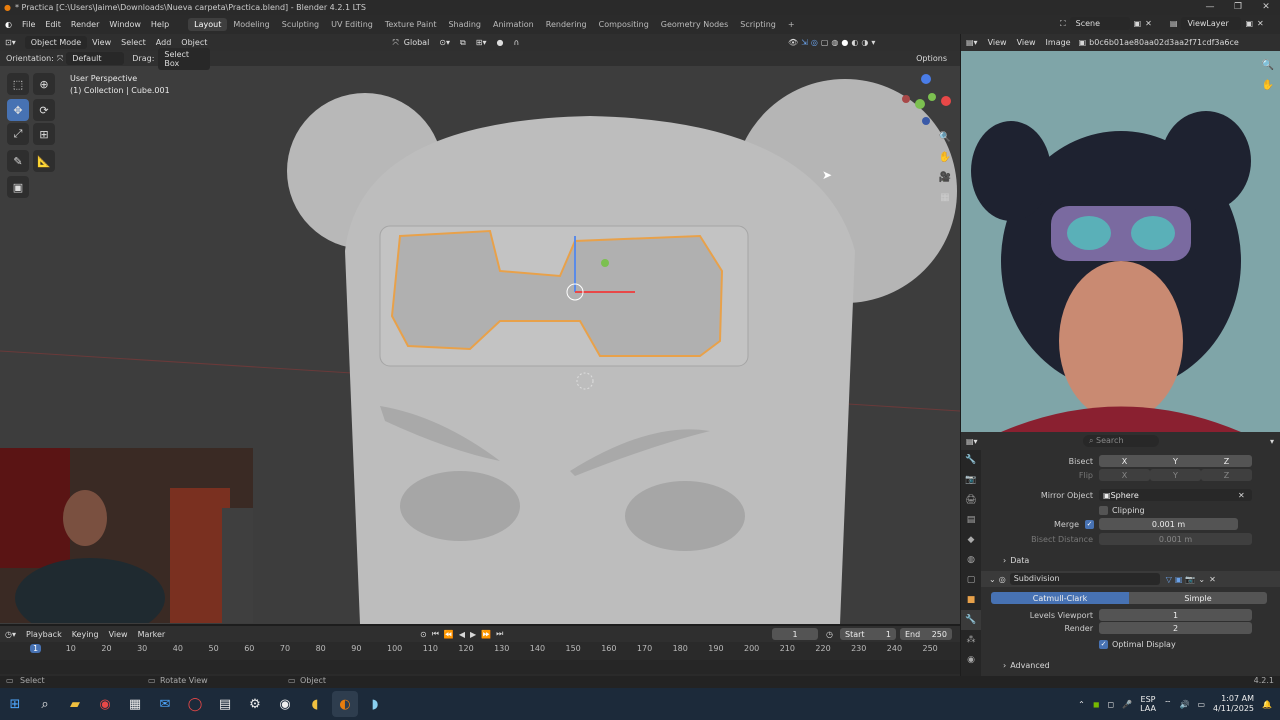  What do you see at coordinates (44, 134) in the screenshot?
I see `transform-tool: ⊞` at bounding box center [44, 134].